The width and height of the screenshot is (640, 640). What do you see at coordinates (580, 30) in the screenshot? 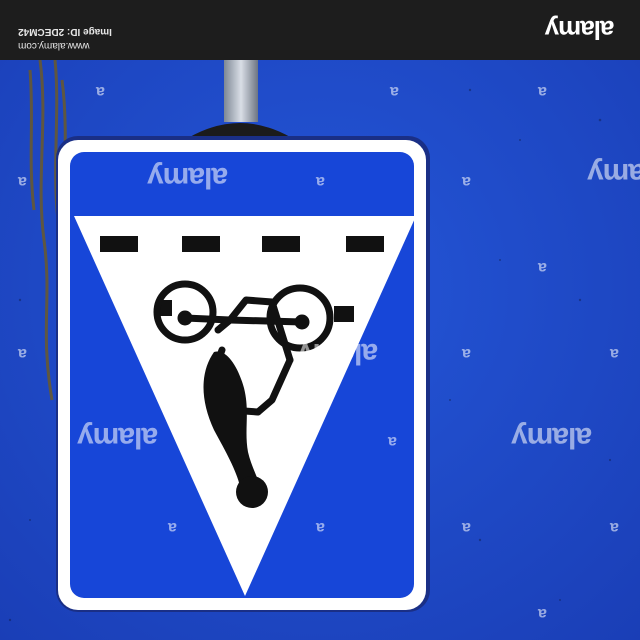
I see `alamy-logo: alamy` at bounding box center [580, 30].